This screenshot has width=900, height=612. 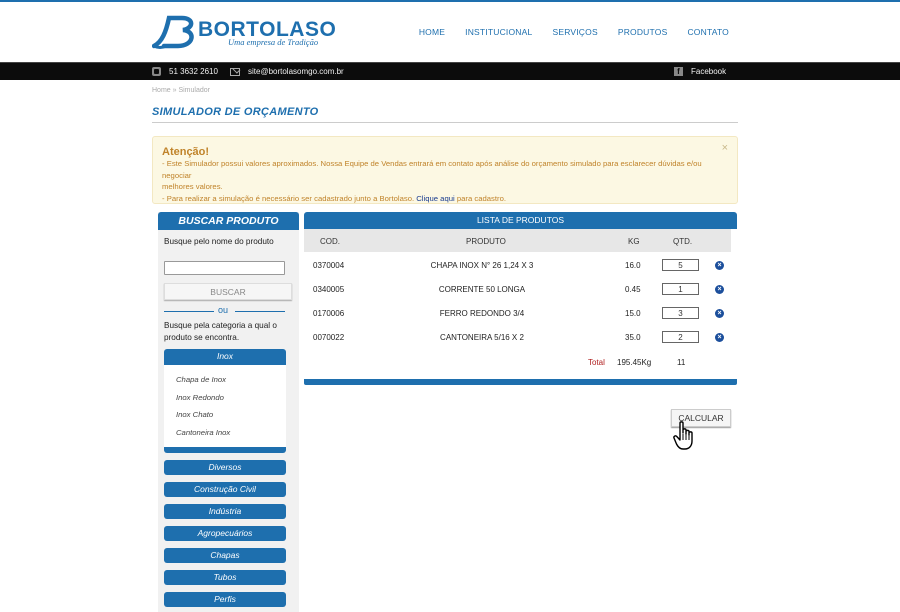 I want to click on facebook-link: f Facebook, so click(x=700, y=71).